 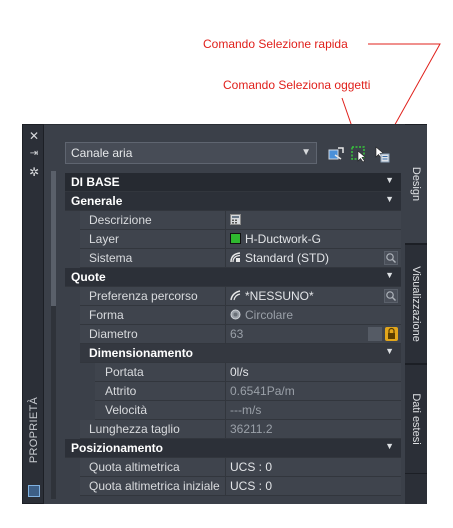 What do you see at coordinates (121, 391) in the screenshot?
I see `property-label: Attrito` at bounding box center [121, 391].